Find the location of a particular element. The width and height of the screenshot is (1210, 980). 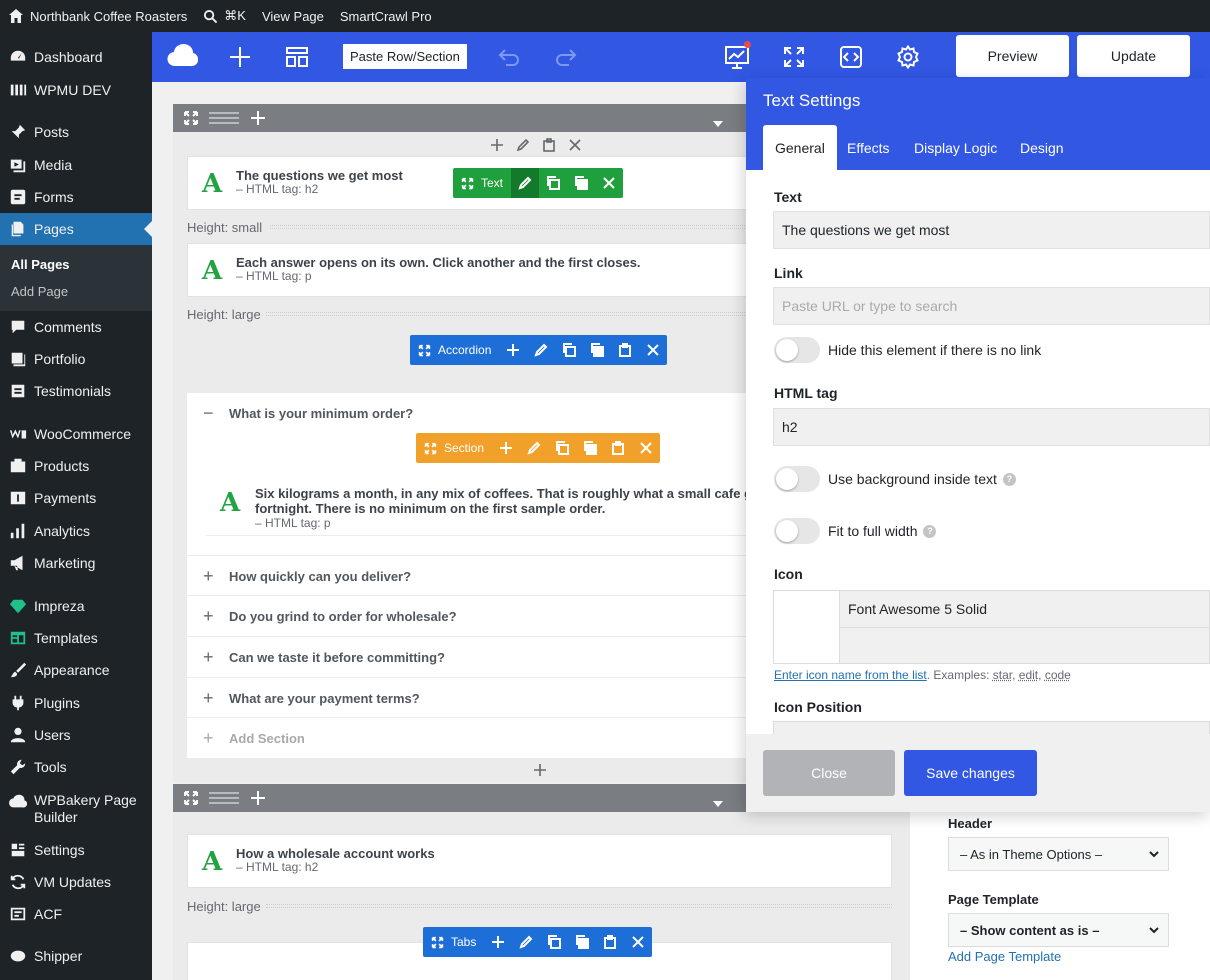

sidebar-item-appearance: Appearance is located at coordinates (76, 670).